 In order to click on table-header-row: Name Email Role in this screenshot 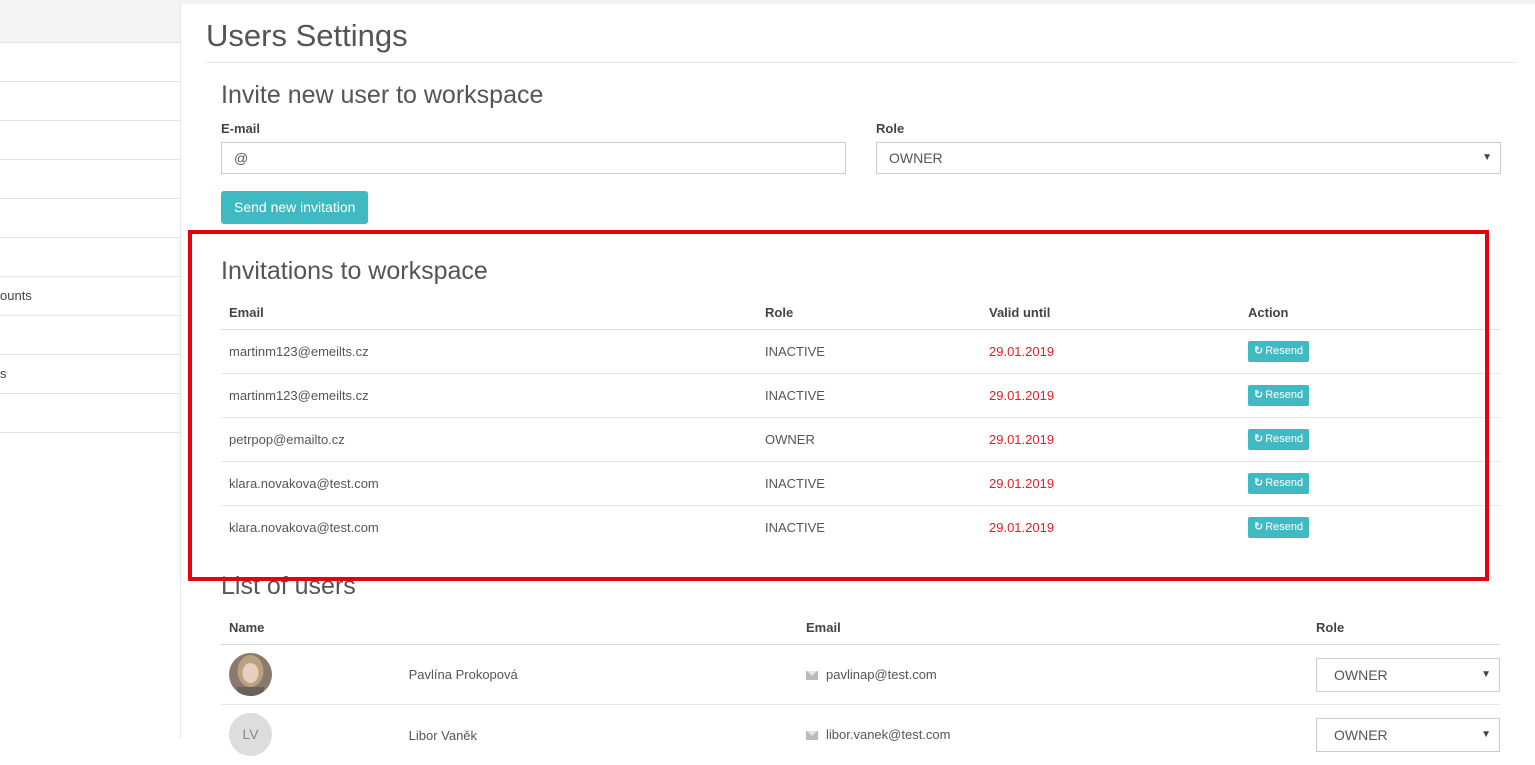, I will do `click(860, 627)`.